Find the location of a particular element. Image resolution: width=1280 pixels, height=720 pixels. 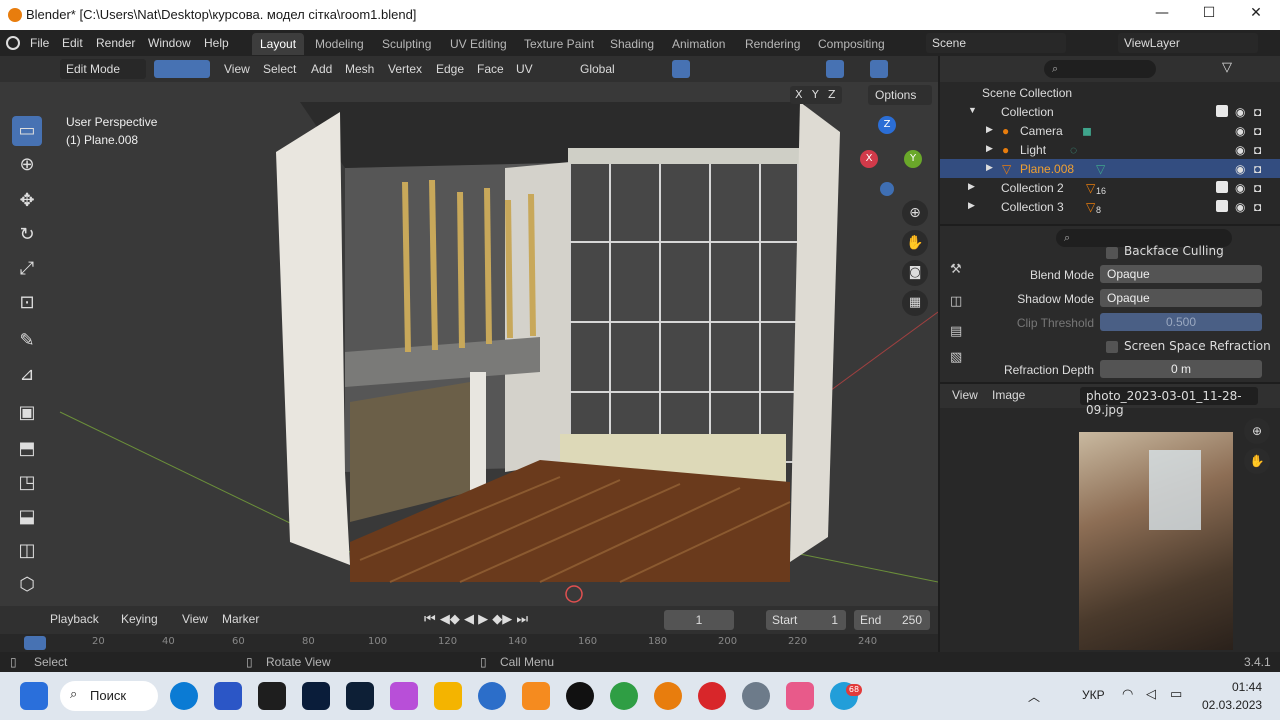

explorer-icon is located at coordinates (448, 696).